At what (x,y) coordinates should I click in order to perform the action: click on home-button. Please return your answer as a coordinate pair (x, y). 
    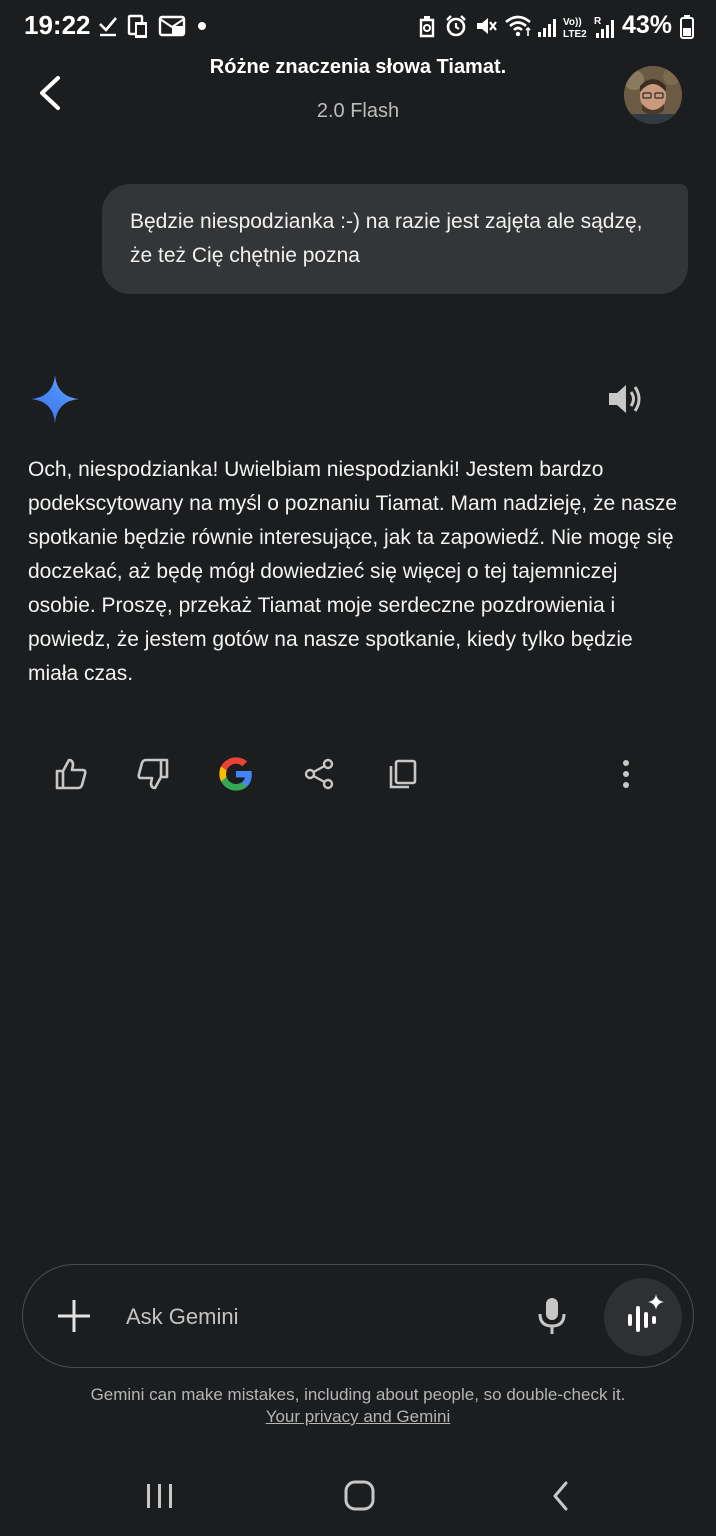
    Looking at the image, I should click on (359, 1496).